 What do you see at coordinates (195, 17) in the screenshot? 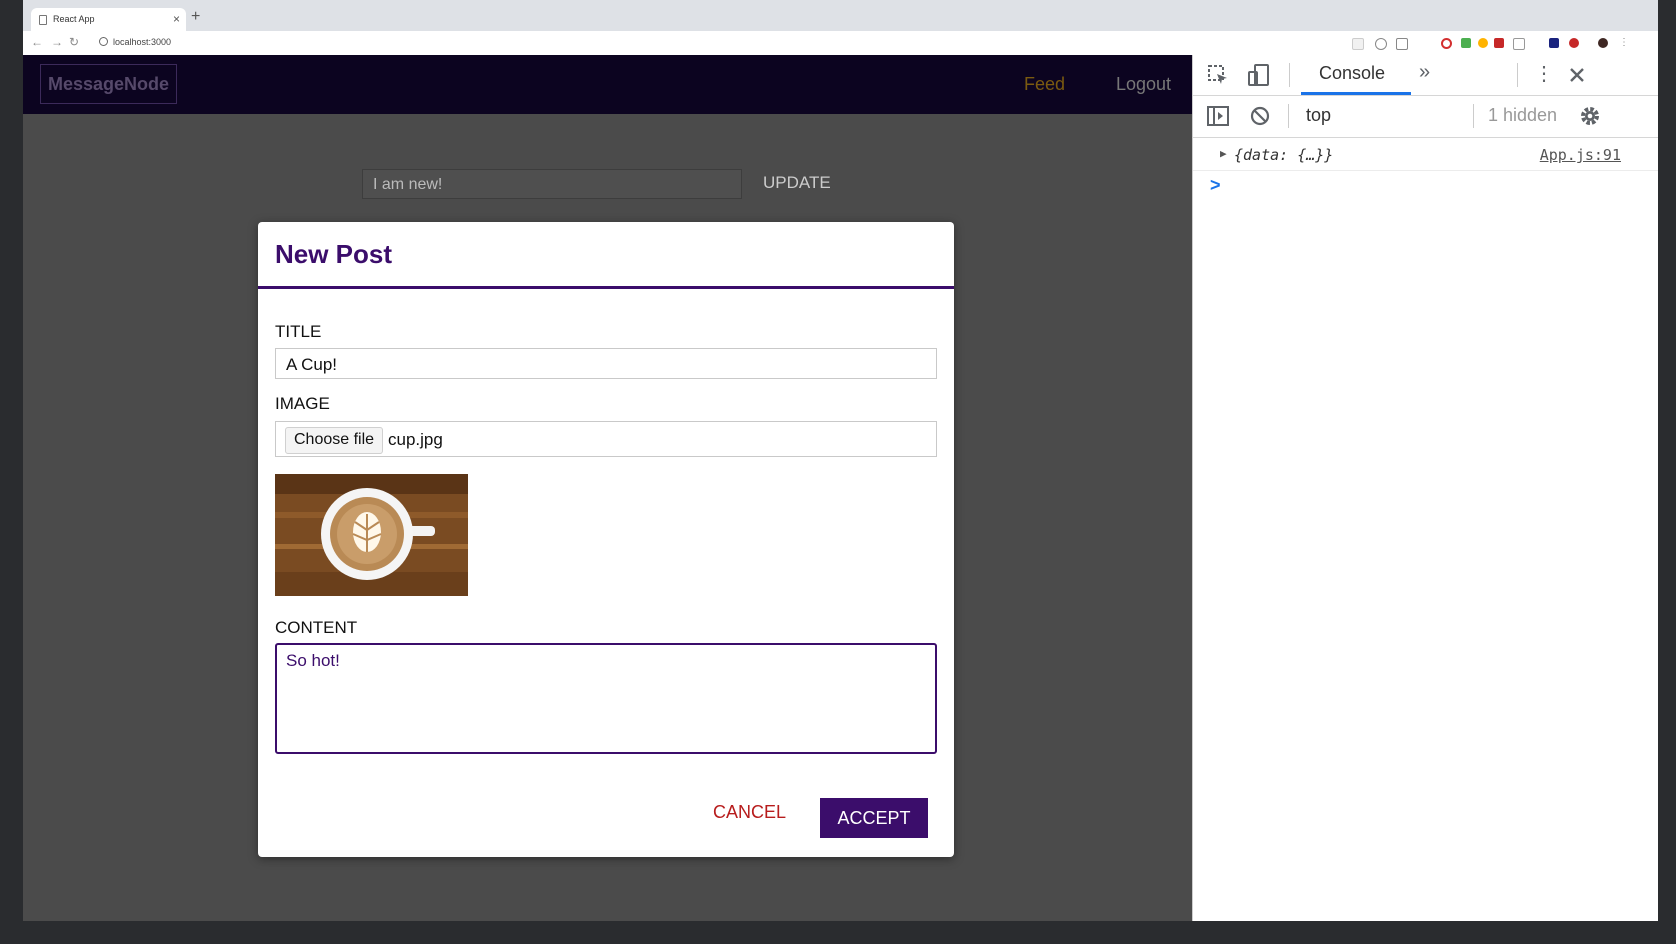
I see `new-tab-icon: +` at bounding box center [195, 17].